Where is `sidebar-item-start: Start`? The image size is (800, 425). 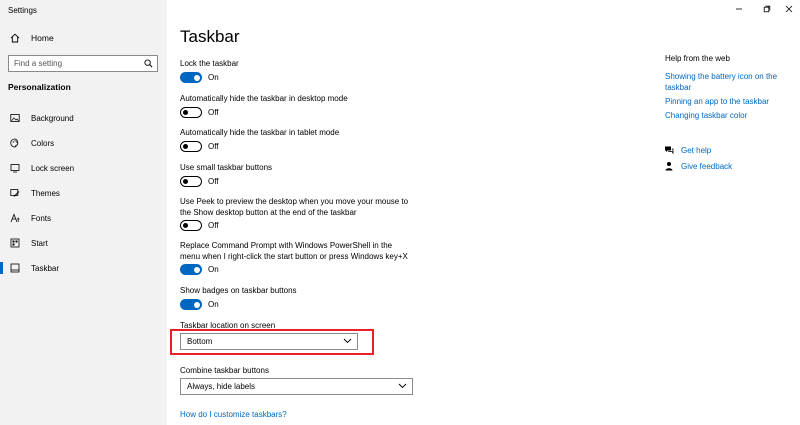 sidebar-item-start: Start is located at coordinates (29, 243).